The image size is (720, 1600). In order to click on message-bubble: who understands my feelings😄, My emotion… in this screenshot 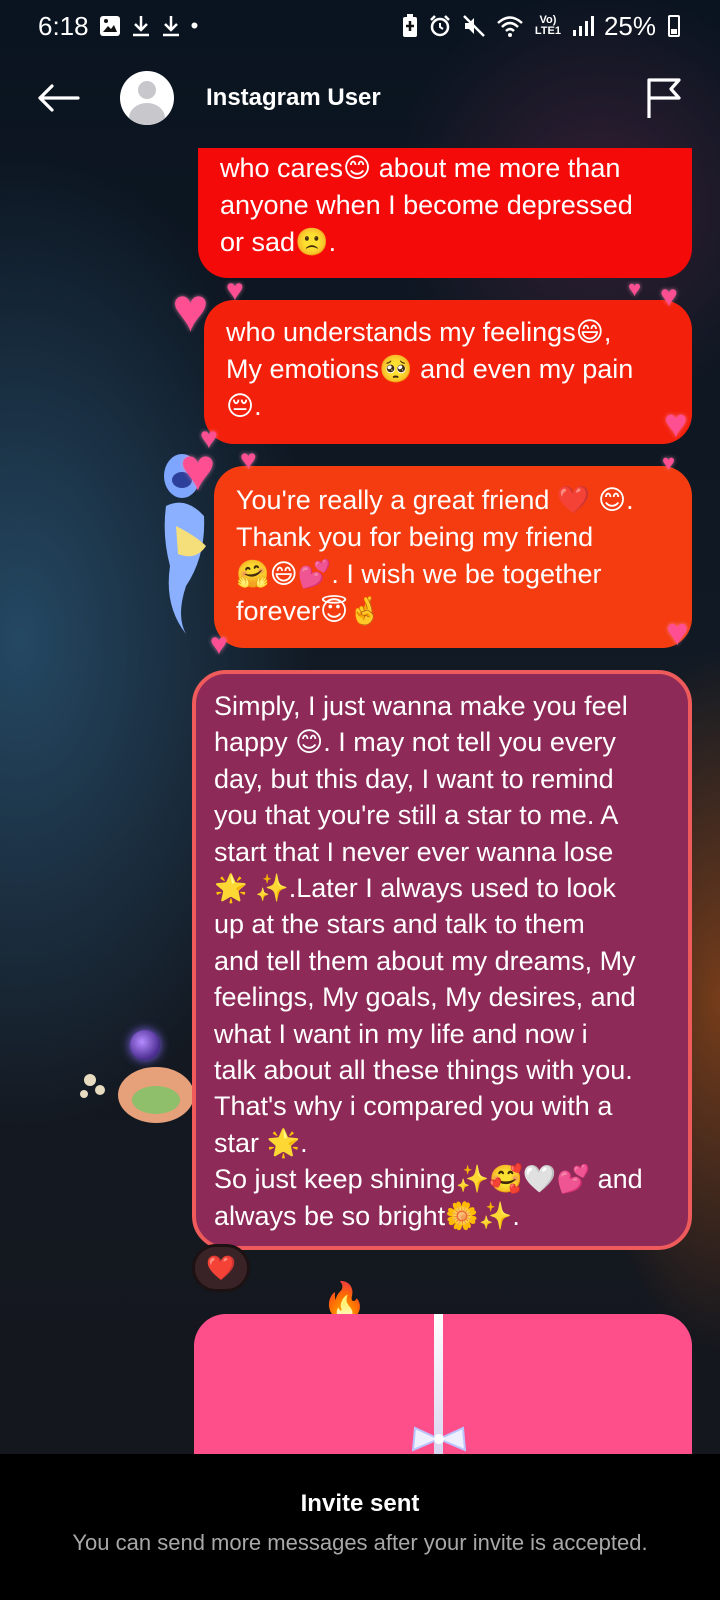, I will do `click(448, 372)`.